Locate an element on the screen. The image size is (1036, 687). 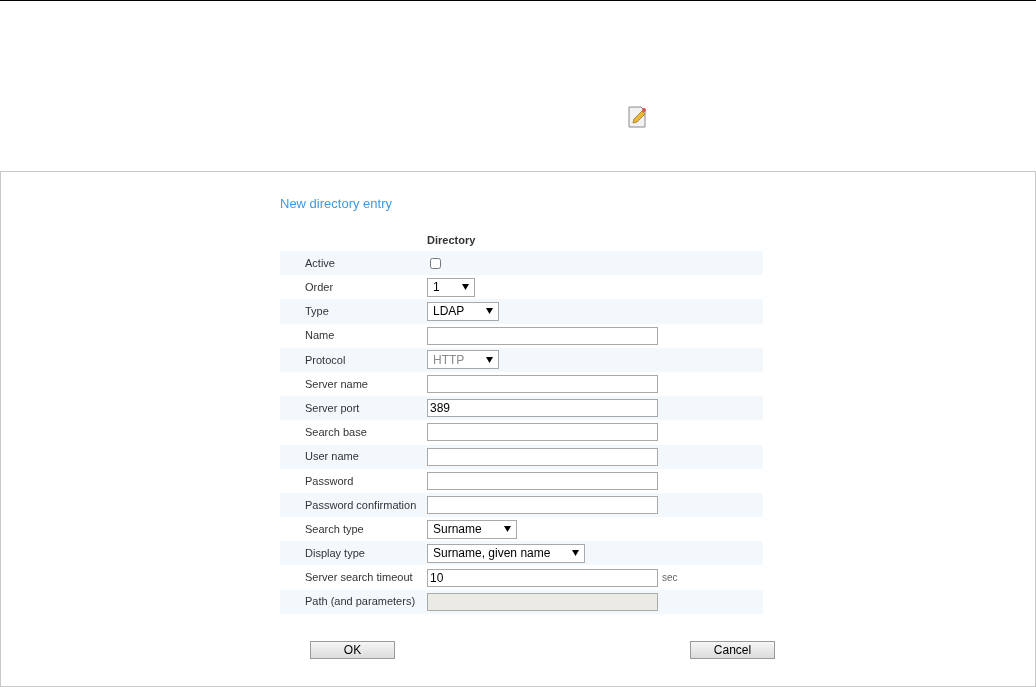
field-label: Protocol is located at coordinates (325, 360).